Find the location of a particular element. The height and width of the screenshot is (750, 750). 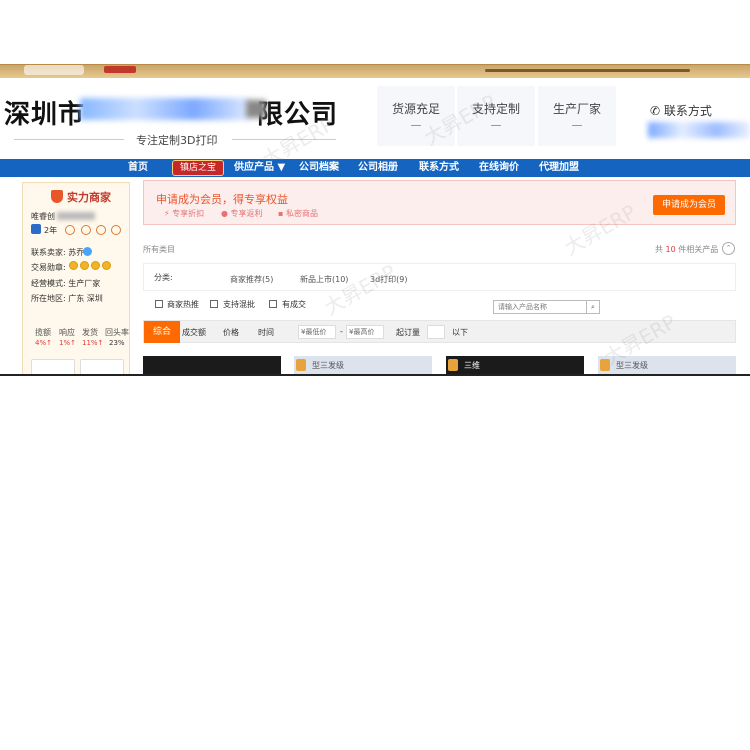

nav-treasure: 镇店之宝 is located at coordinates (198, 168).